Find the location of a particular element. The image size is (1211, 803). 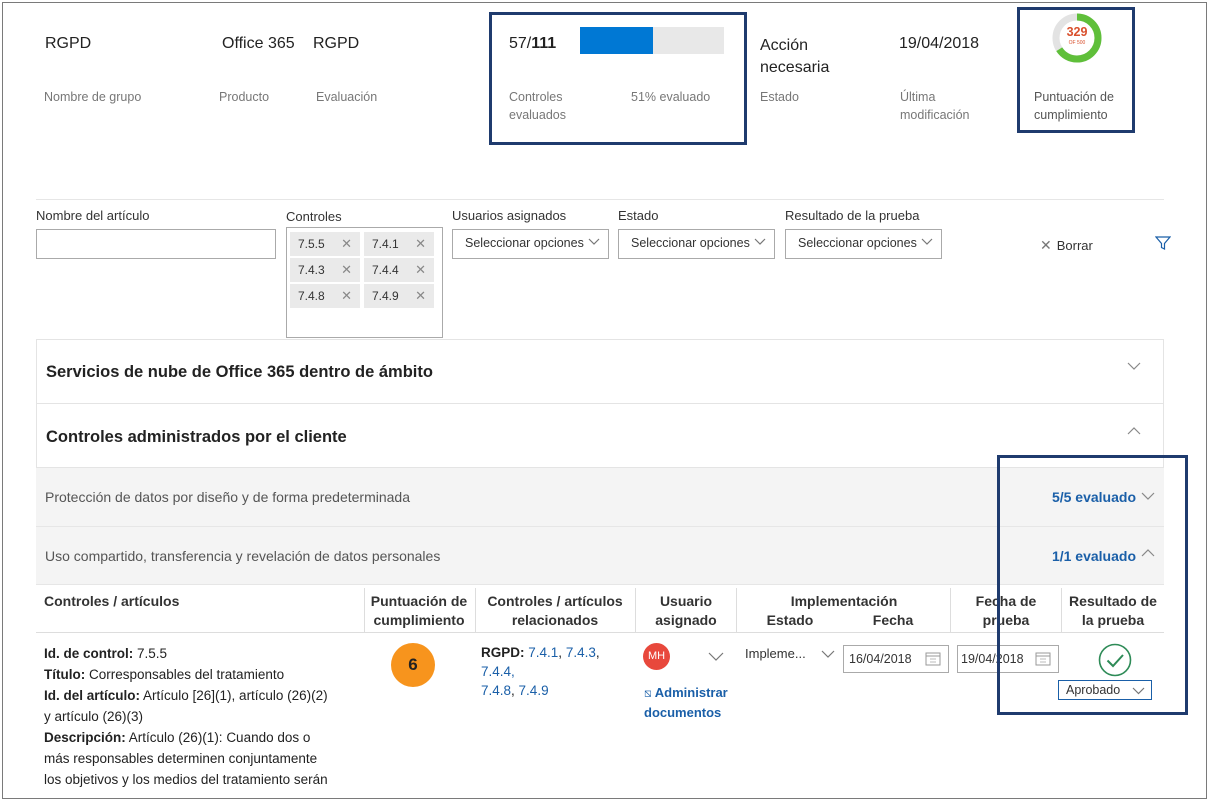

manage-documents-link: ⧅ Administrar documentos is located at coordinates (686, 703).